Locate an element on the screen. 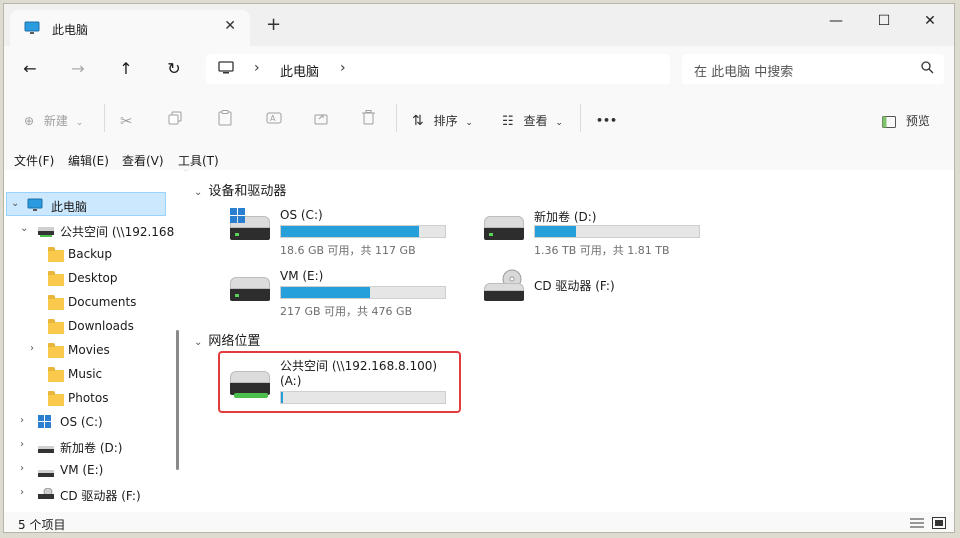 The height and width of the screenshot is (538, 960). network-group-header: ⌄ 网络位置 is located at coordinates (227, 339).